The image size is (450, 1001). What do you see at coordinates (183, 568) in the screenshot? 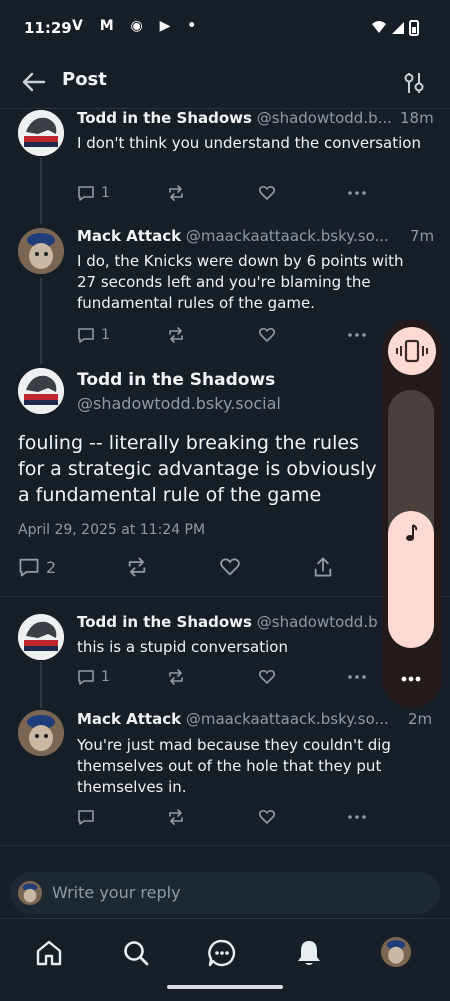
I see `post-actions: 2` at bounding box center [183, 568].